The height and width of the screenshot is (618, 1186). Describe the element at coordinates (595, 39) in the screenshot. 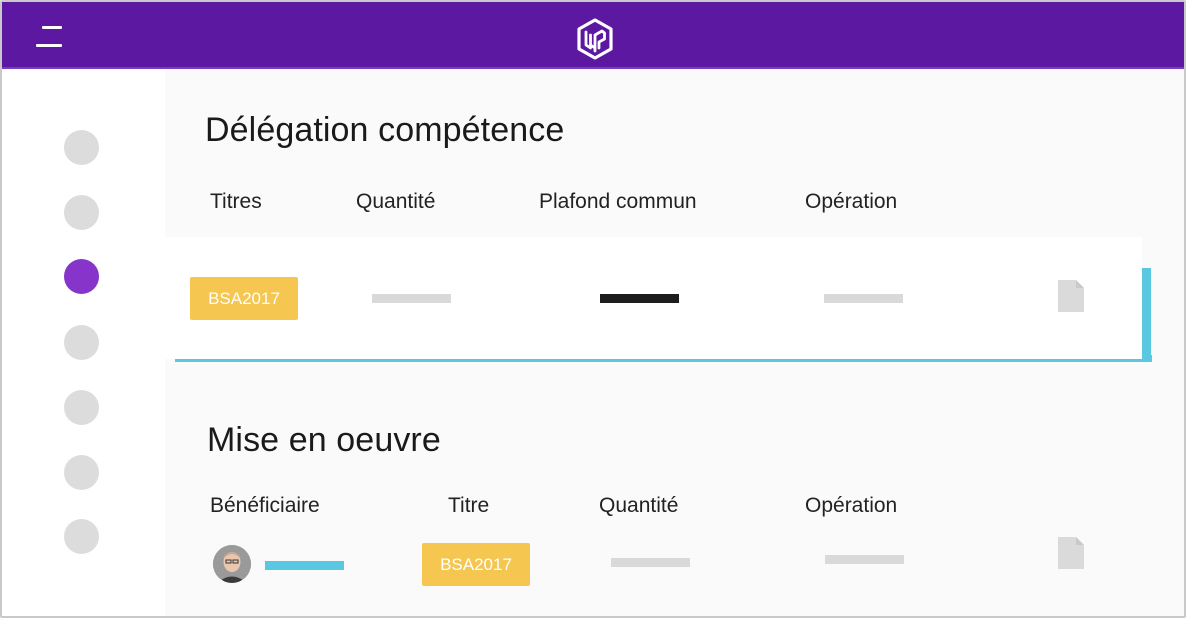

I see `wp-logo-icon` at that location.